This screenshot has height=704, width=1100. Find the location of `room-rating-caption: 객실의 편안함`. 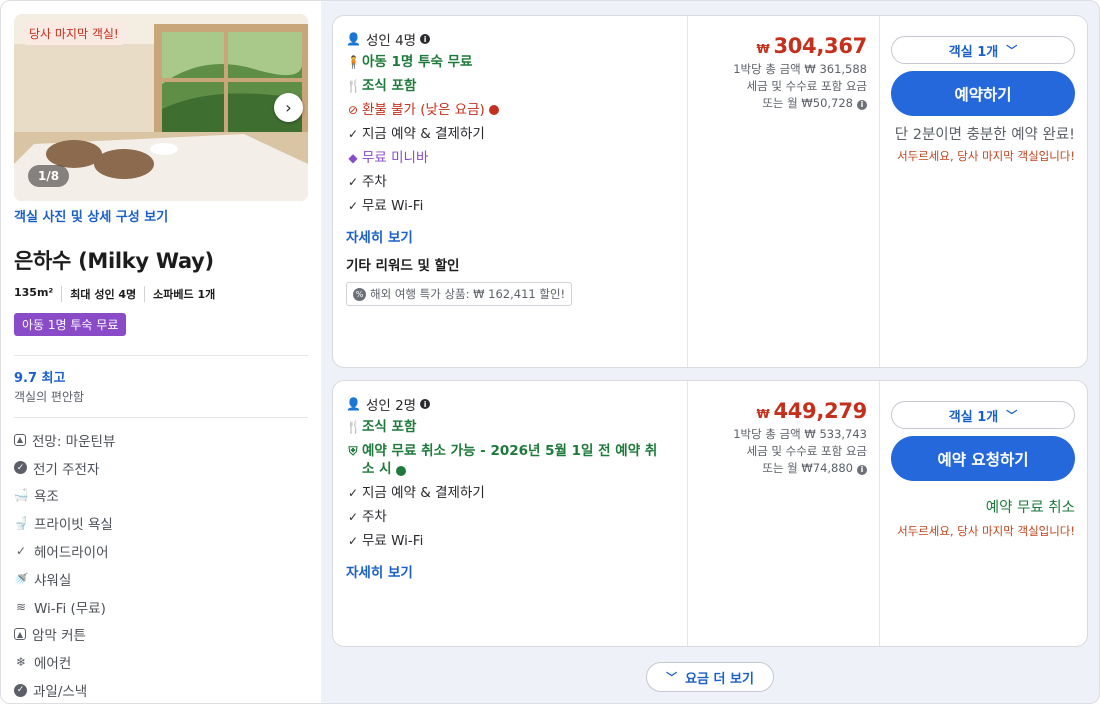

room-rating-caption: 객실의 편안함 is located at coordinates (49, 397).